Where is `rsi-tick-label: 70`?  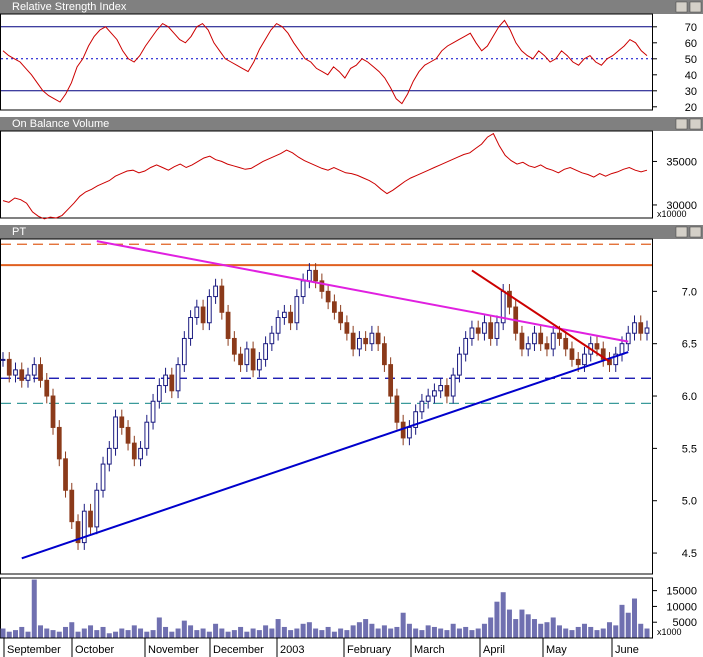
rsi-tick-label: 70 is located at coordinates (691, 28).